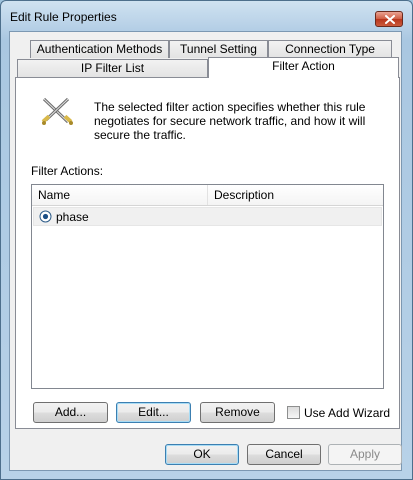 The width and height of the screenshot is (413, 480). I want to click on crossed-swords-icon, so click(57, 111).